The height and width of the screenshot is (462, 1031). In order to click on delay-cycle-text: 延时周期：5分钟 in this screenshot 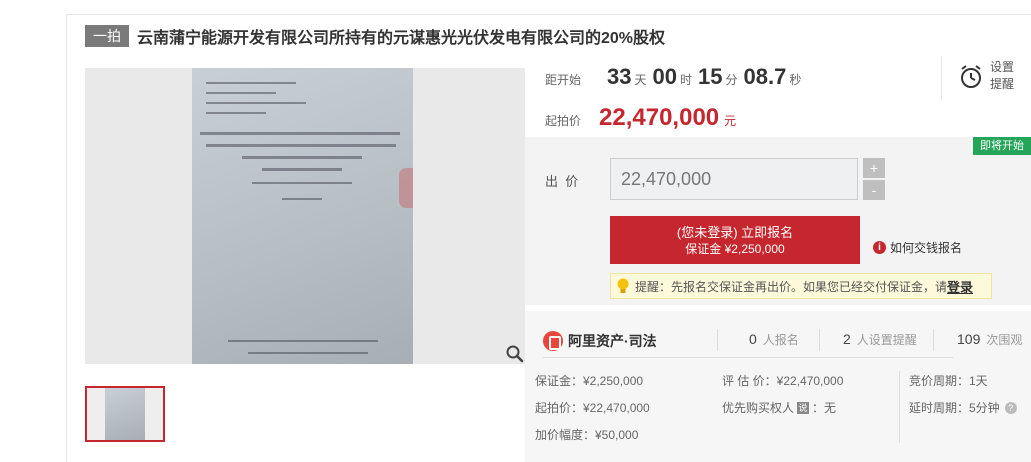, I will do `click(954, 408)`.